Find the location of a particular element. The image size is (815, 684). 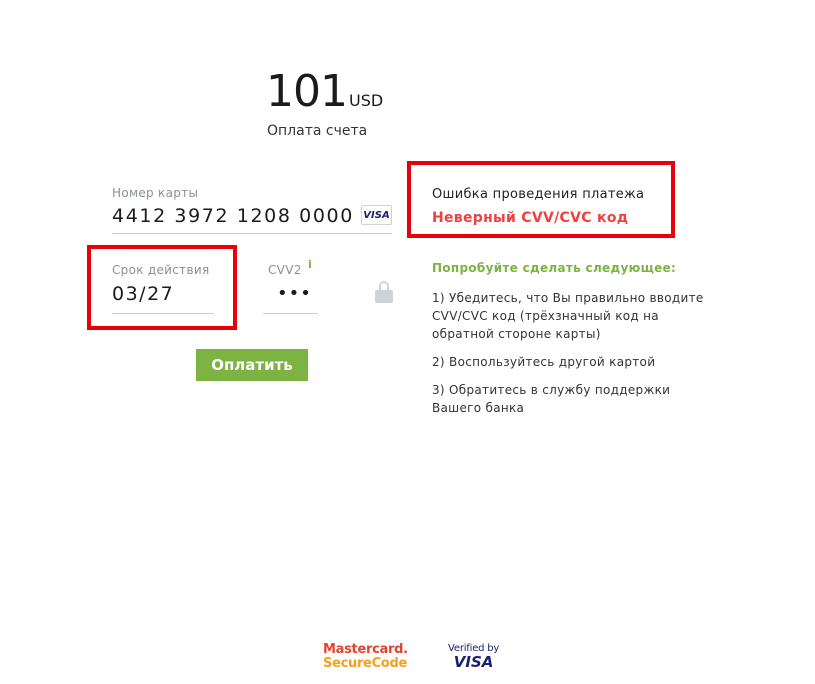

cvv-field: ••• is located at coordinates (294, 293).